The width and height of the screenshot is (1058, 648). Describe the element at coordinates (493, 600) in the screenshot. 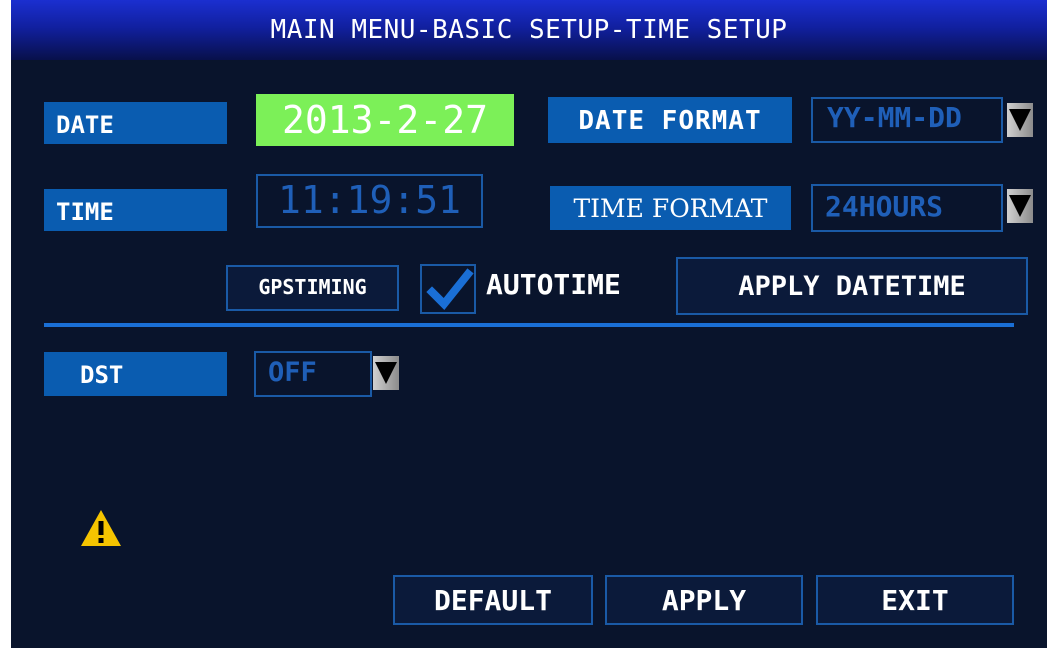

I see `default-button: DEFAULT` at that location.